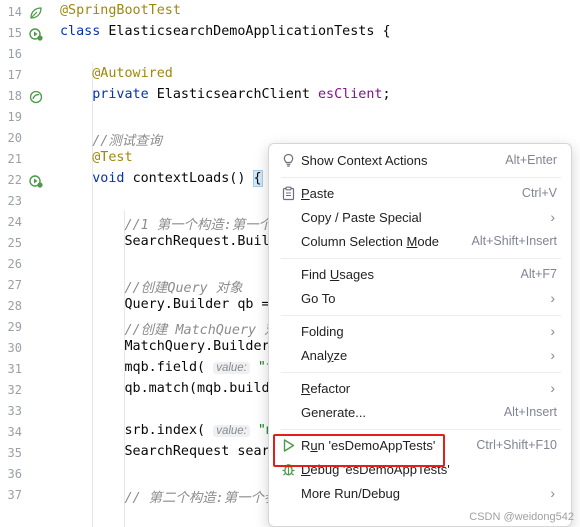  I want to click on spring-bean-icon, so click(36, 96).